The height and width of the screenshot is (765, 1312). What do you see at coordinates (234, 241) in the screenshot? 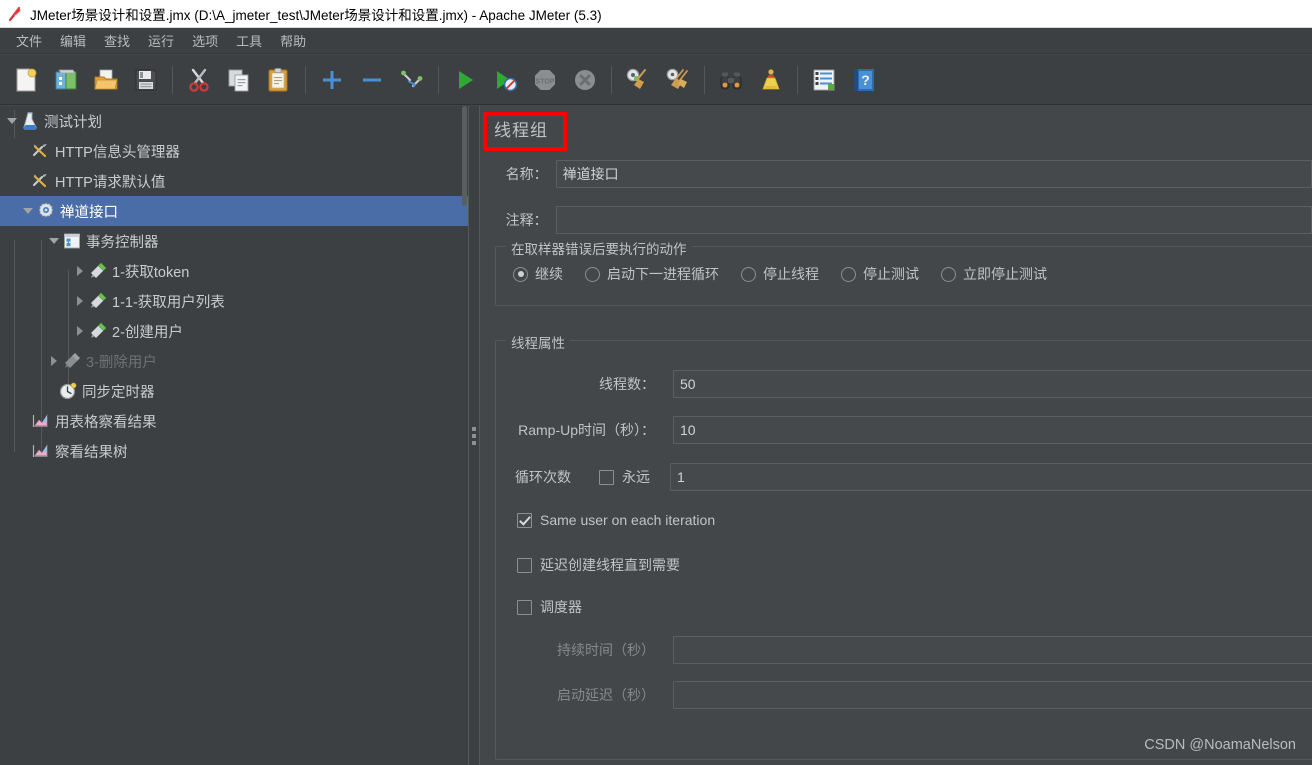
I see `tree-node-transaction-controller: 事务控制器` at bounding box center [234, 241].